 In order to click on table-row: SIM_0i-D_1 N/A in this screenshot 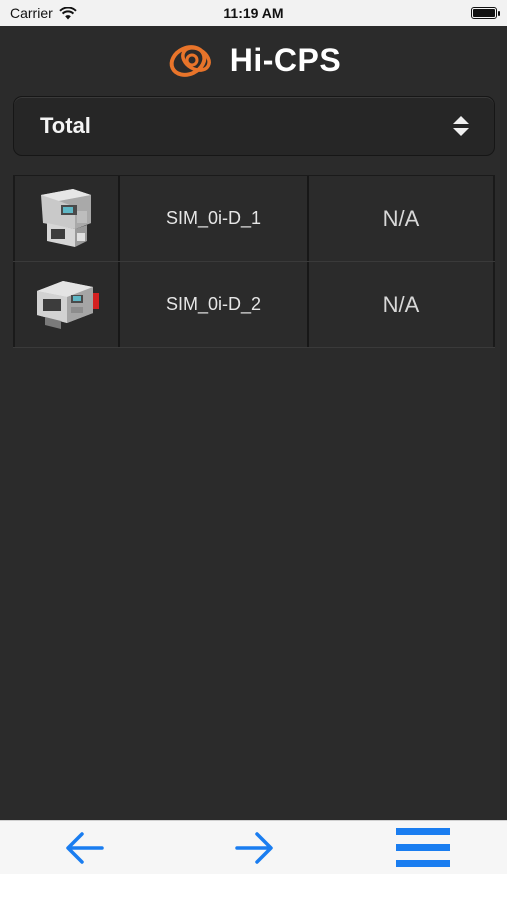, I will do `click(254, 219)`.